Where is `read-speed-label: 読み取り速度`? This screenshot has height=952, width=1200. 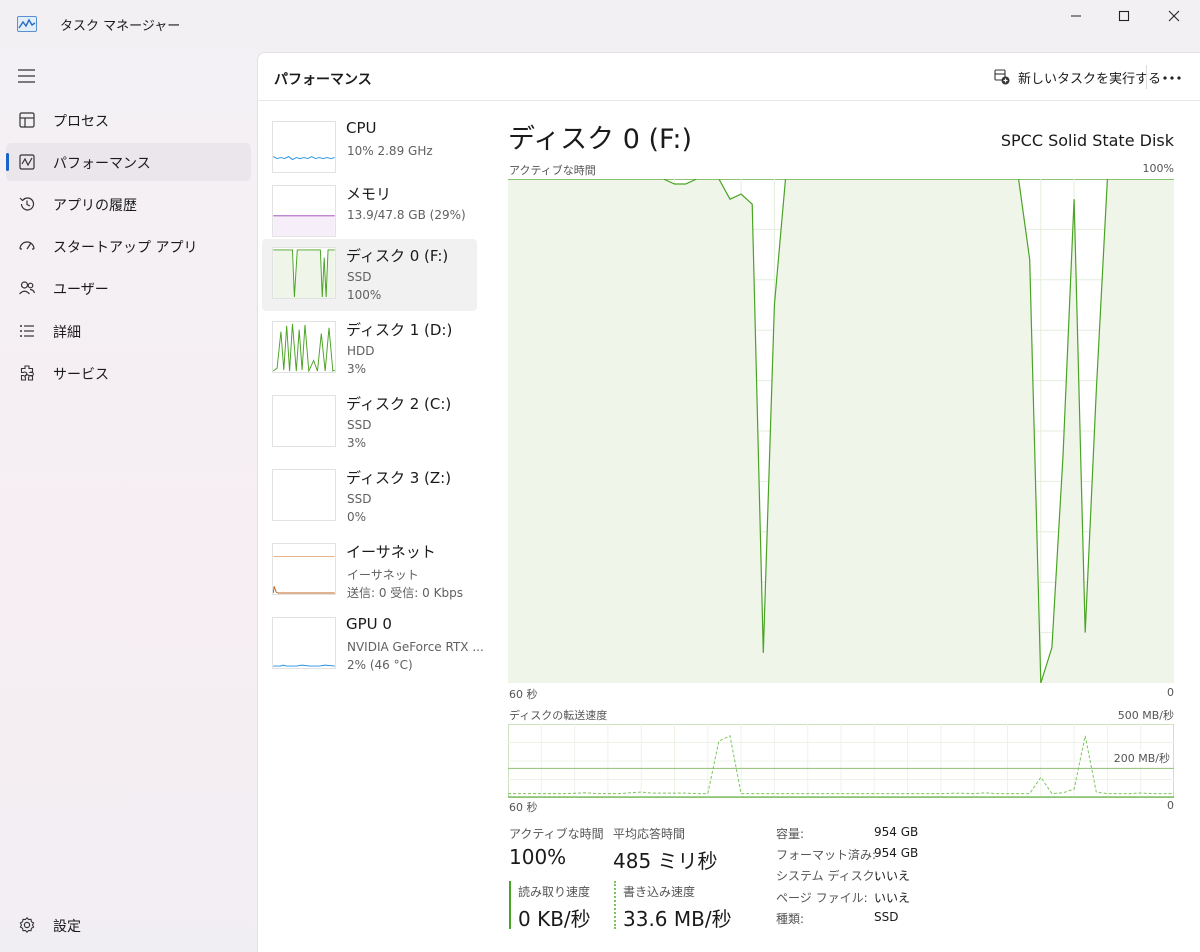 read-speed-label: 読み取り速度 is located at coordinates (554, 892).